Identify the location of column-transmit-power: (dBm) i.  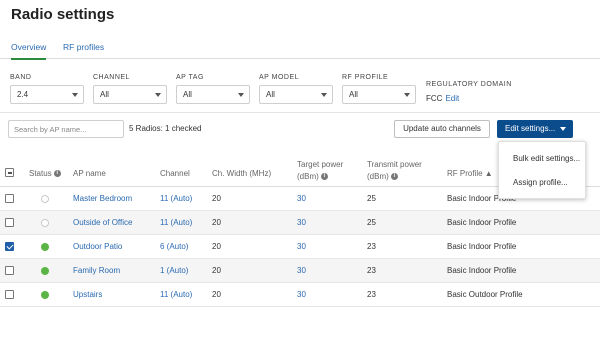
(382, 176).